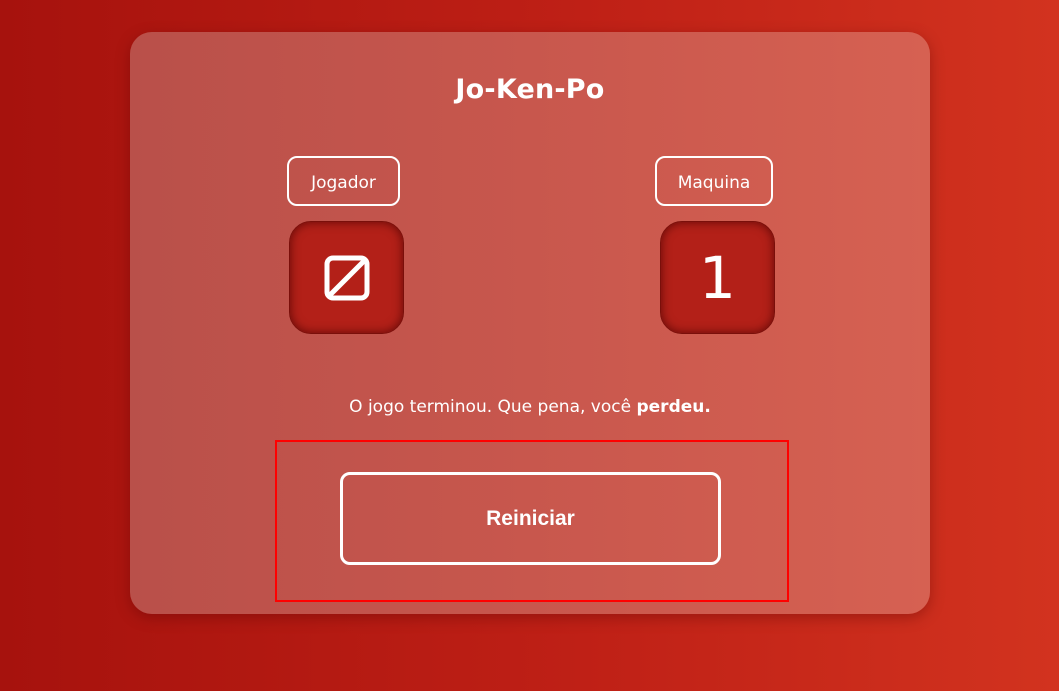  What do you see at coordinates (673, 407) in the screenshot?
I see `result-emphasis: perdeu.` at bounding box center [673, 407].